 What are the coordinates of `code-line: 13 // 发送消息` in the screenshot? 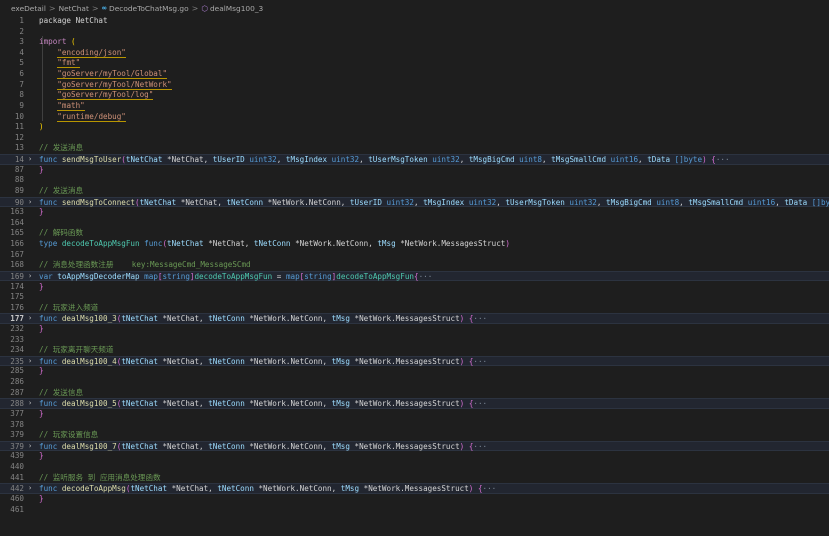 It's located at (414, 148).